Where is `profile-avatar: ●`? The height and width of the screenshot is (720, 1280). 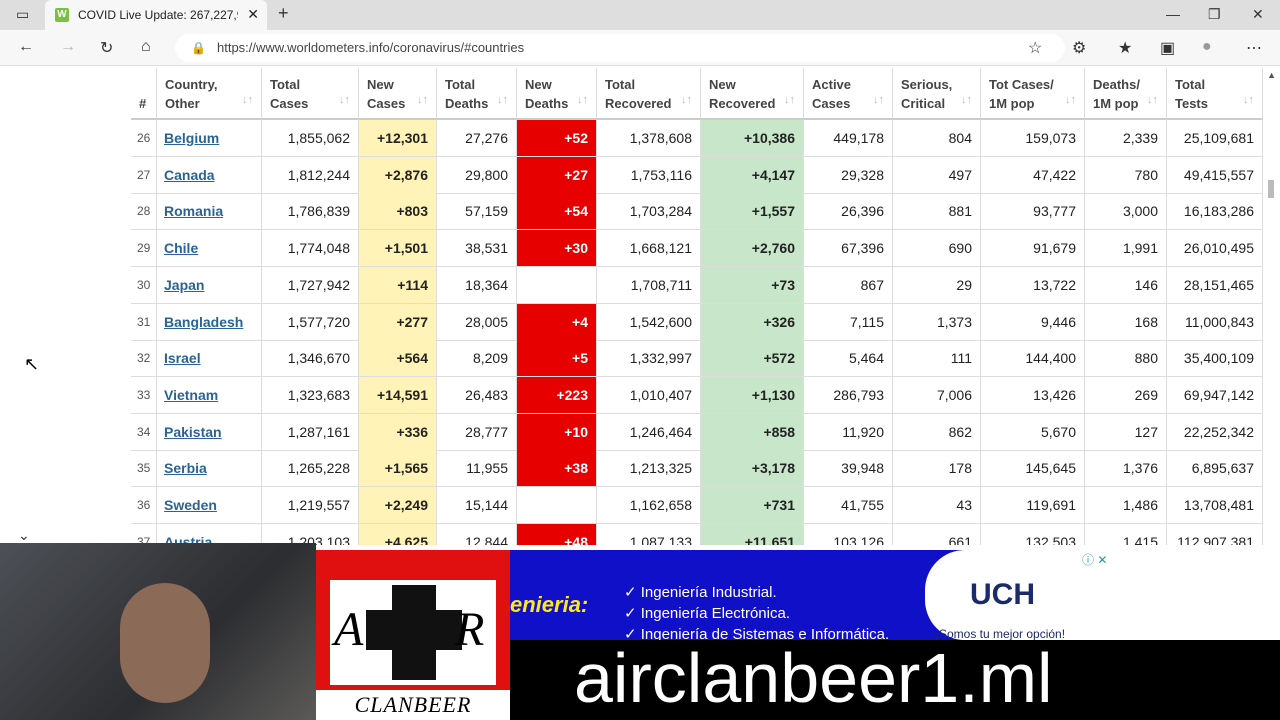 profile-avatar: ● is located at coordinates (1207, 47).